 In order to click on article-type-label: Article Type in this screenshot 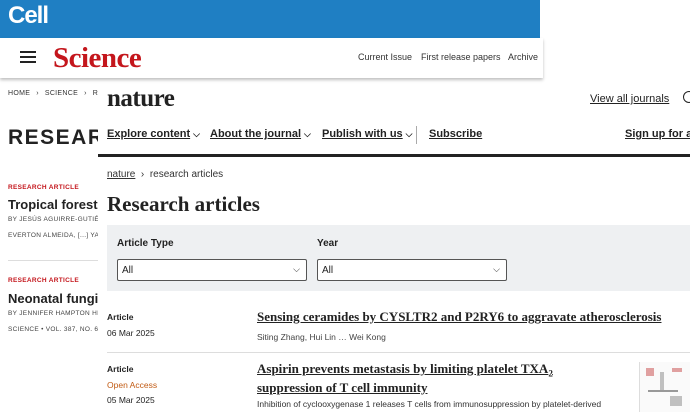, I will do `click(145, 243)`.